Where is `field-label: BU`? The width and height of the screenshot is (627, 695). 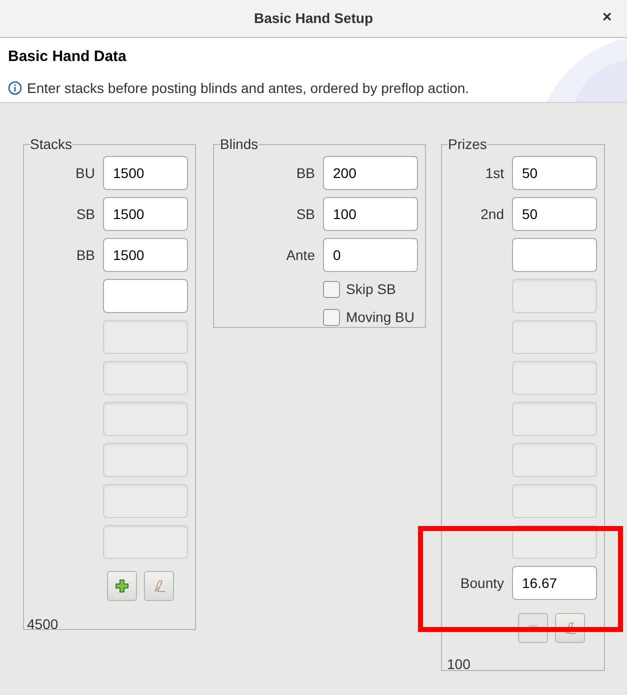 field-label: BU is located at coordinates (85, 173).